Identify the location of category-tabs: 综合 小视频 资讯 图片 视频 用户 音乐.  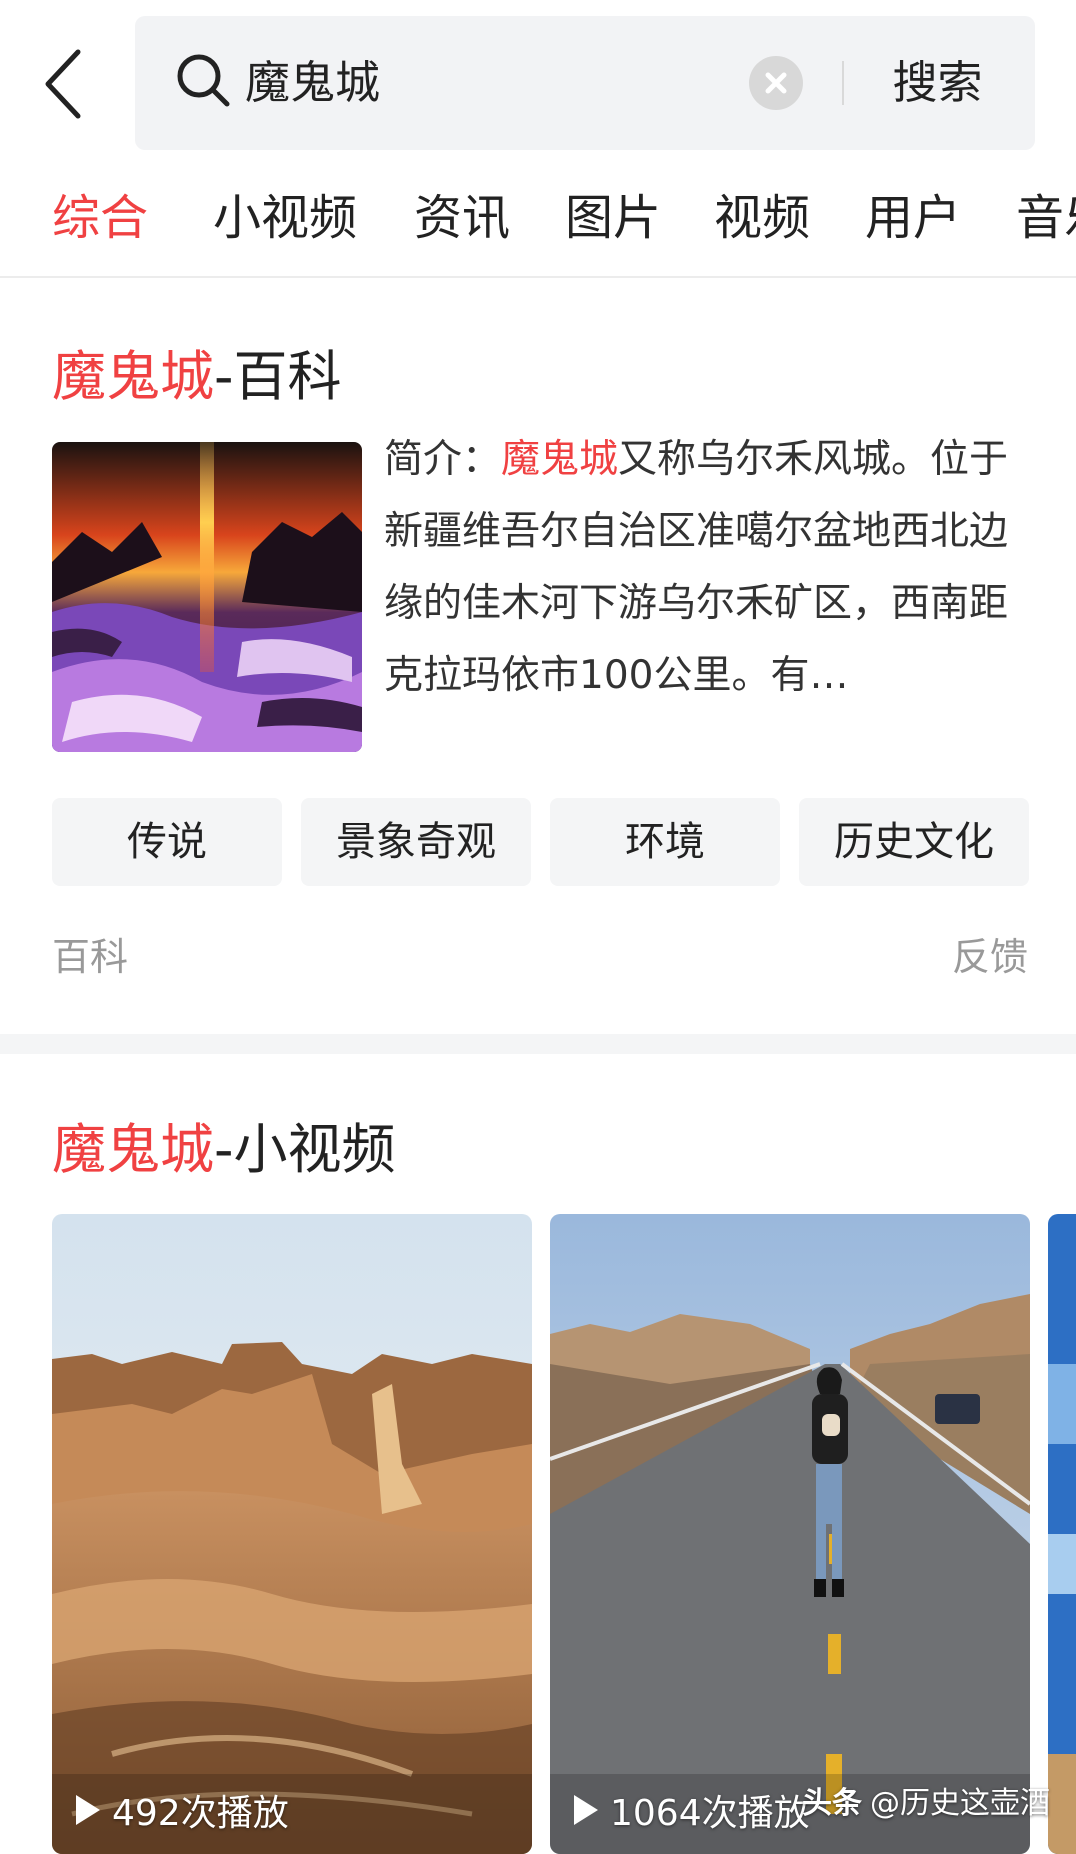
(538, 223).